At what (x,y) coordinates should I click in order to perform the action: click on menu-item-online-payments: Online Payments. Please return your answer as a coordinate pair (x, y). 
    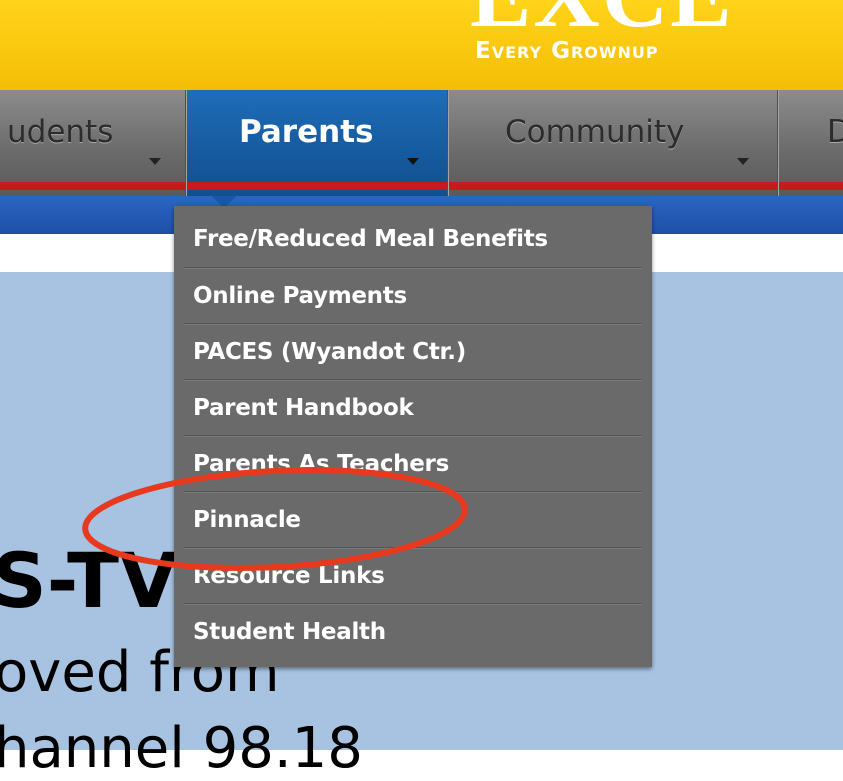
    Looking at the image, I should click on (413, 296).